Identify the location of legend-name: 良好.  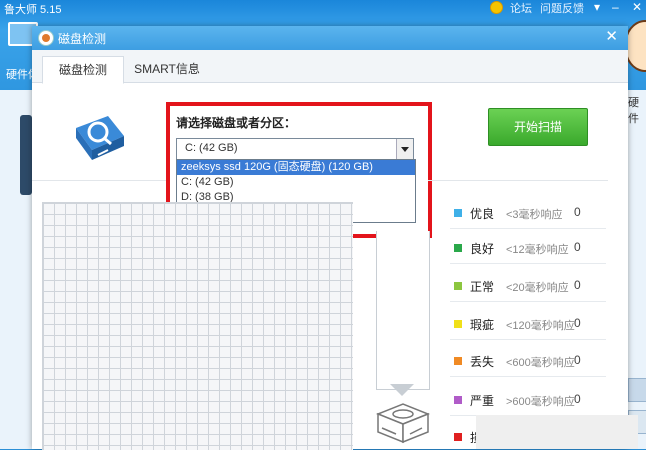
(482, 249).